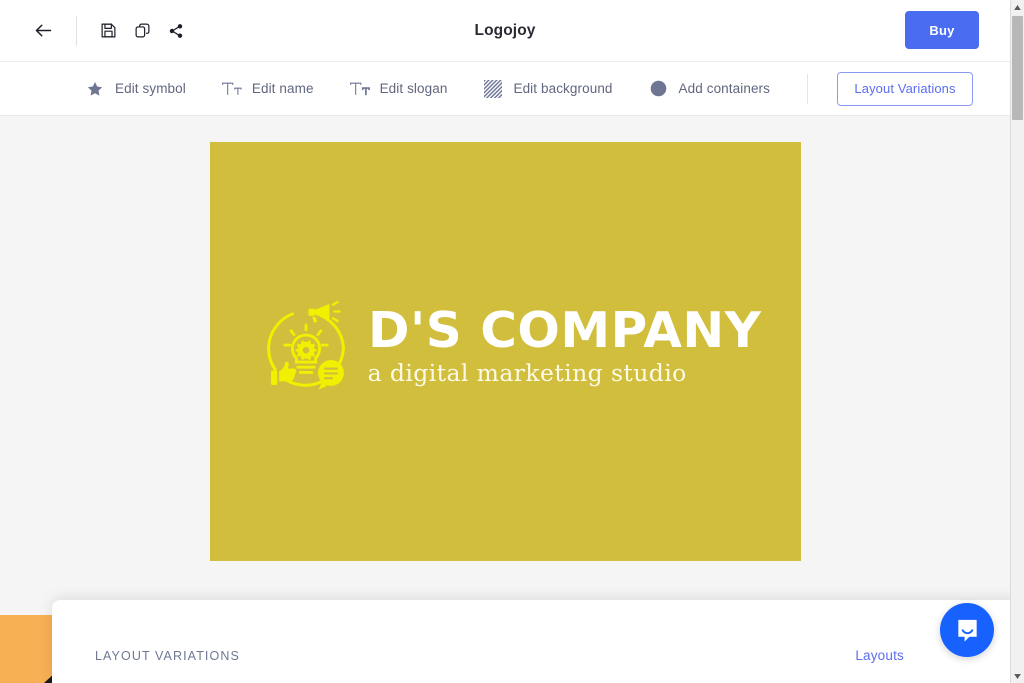 The height and width of the screenshot is (683, 1024). I want to click on back-arrow-icon, so click(43, 31).